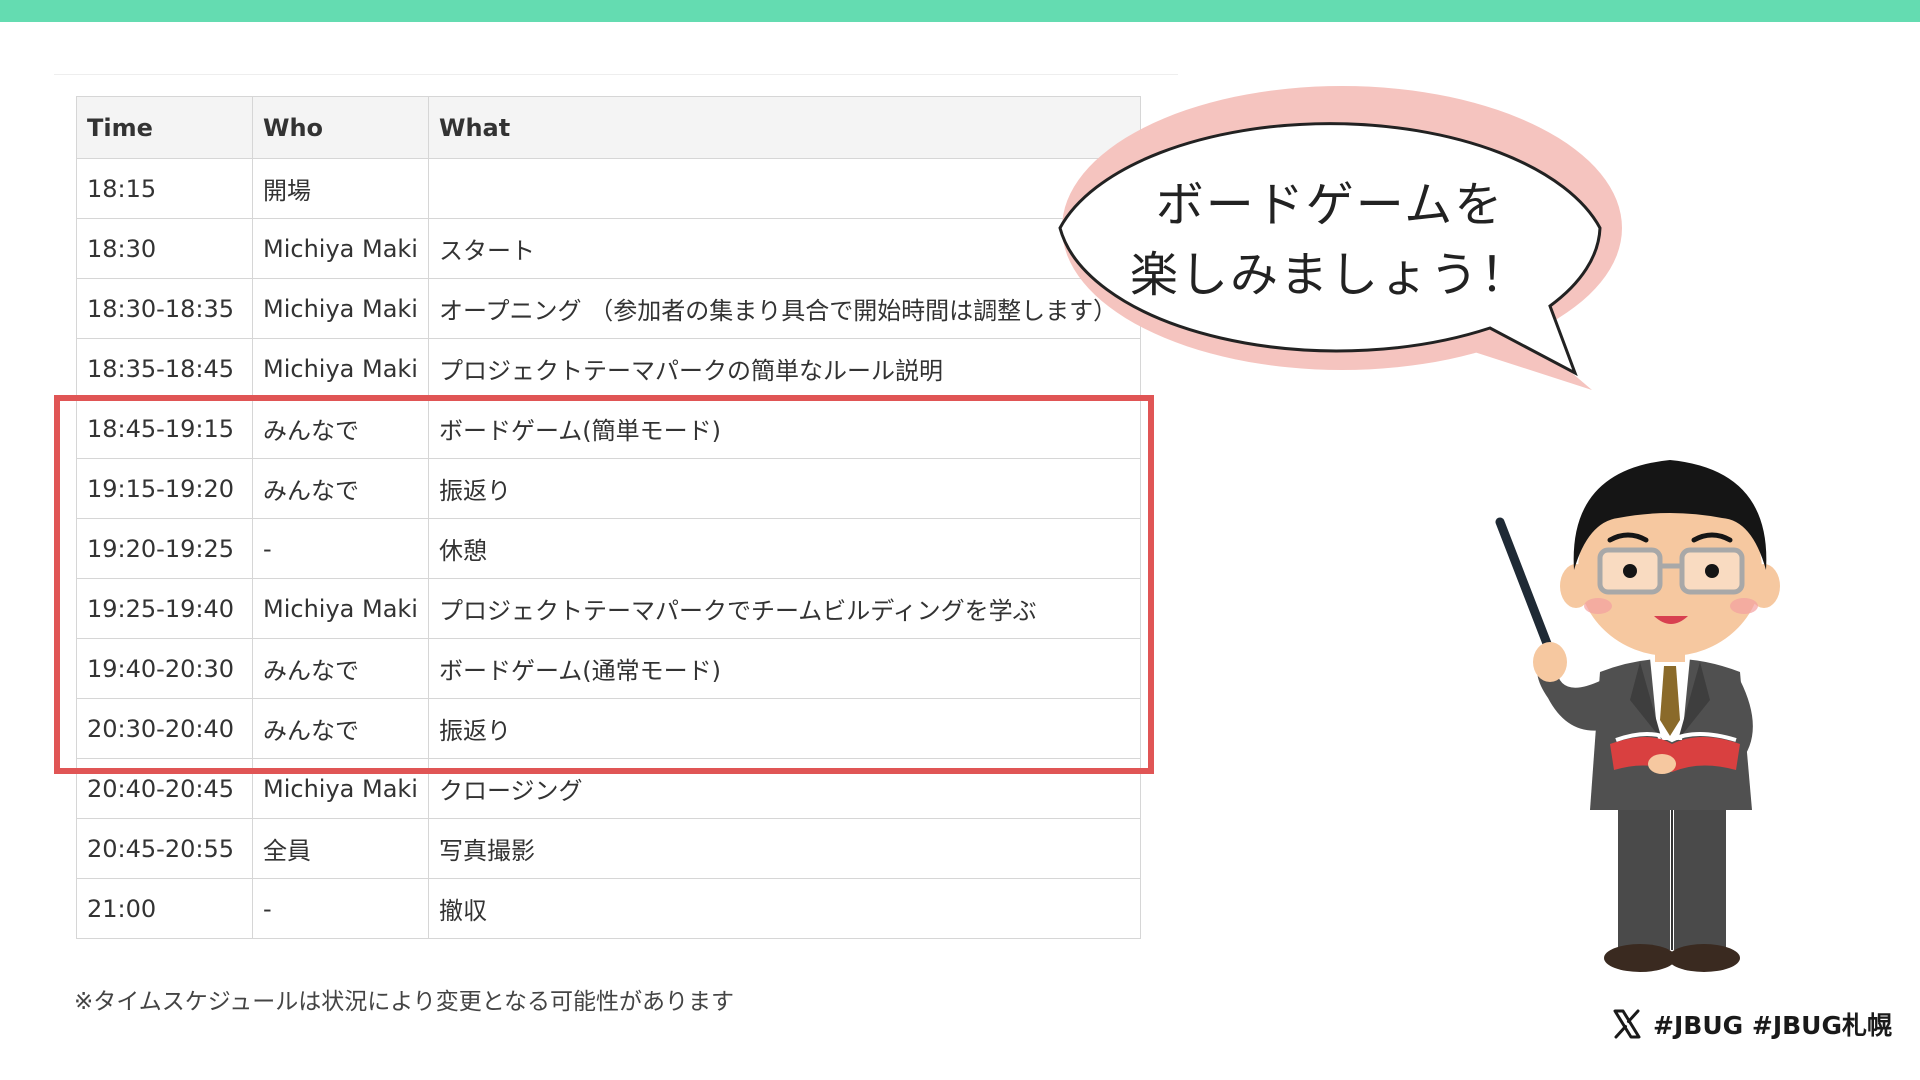 The image size is (1920, 1080). Describe the element at coordinates (340, 848) in the screenshot. I see `cell-who: 全員` at that location.